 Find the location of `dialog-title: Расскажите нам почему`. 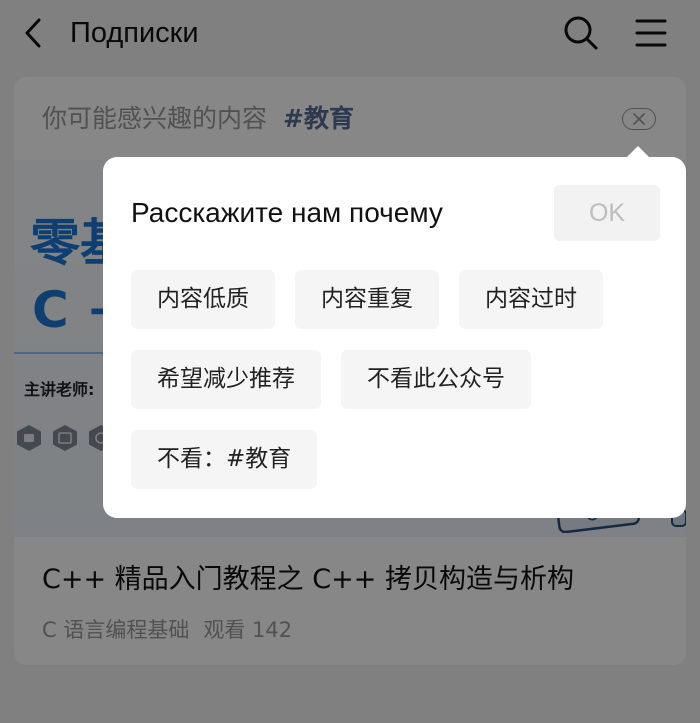

dialog-title: Расскажите нам почему is located at coordinates (287, 212).